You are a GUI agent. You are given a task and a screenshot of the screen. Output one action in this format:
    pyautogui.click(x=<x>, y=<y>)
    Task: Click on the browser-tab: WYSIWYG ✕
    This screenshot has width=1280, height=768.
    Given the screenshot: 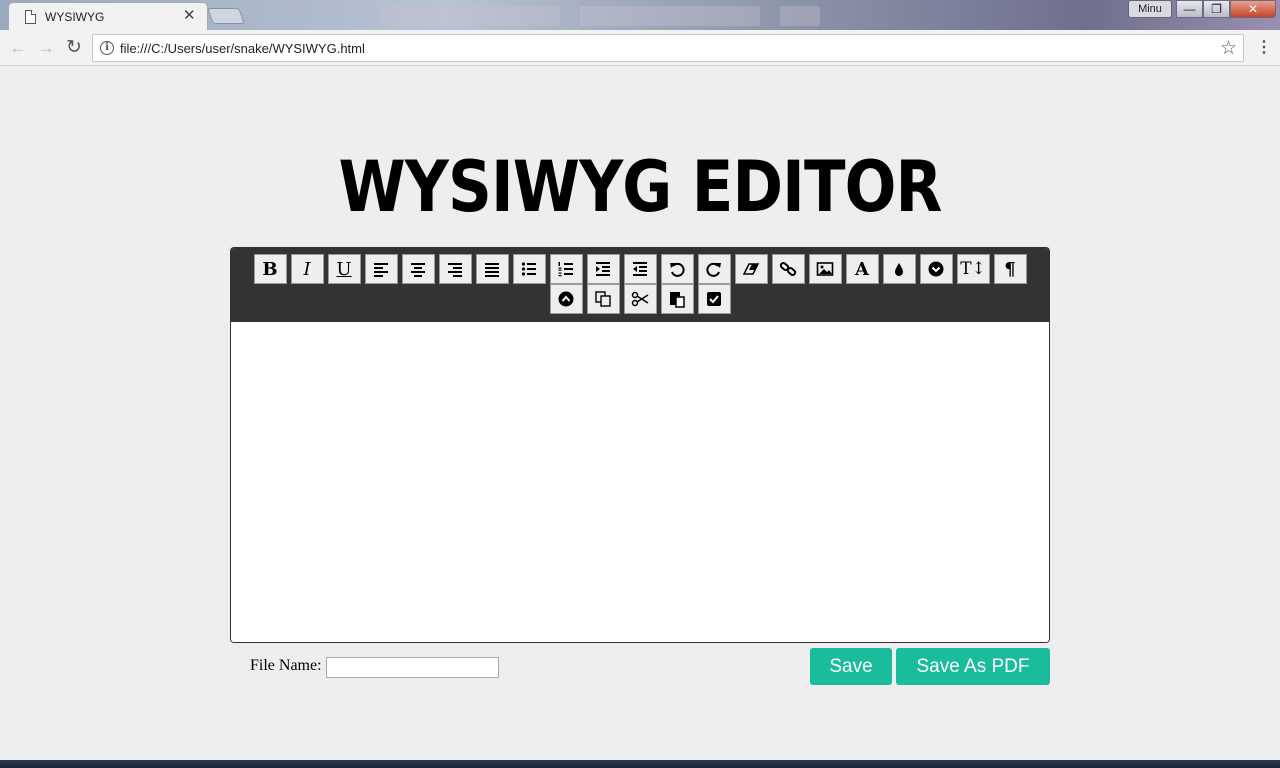 What is the action you would take?
    pyautogui.click(x=108, y=17)
    